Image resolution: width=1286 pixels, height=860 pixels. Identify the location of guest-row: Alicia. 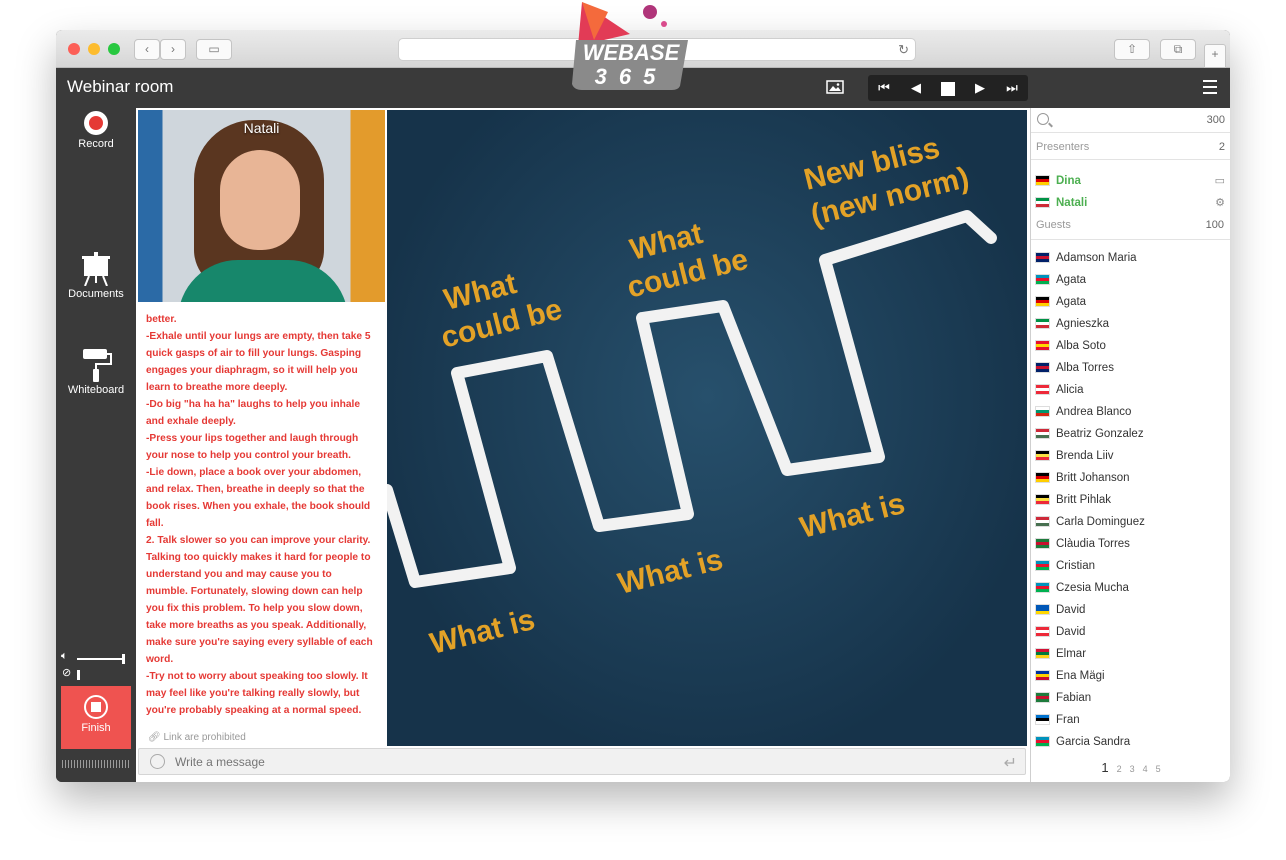
(1130, 391).